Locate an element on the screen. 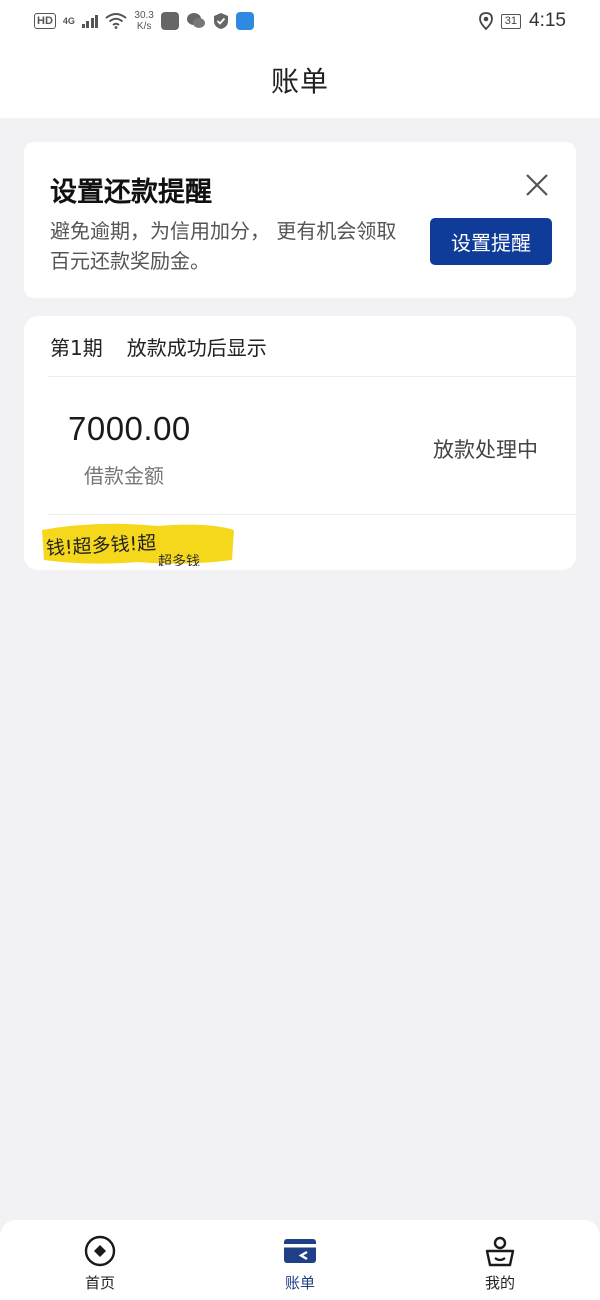 Image resolution: width=600 pixels, height=1300 pixels. repayment-reminder-card: 设置还款提醒 避免逾期，为信用加分， 更有机会领取百元还款奖励金。 设置提醒 is located at coordinates (300, 220).